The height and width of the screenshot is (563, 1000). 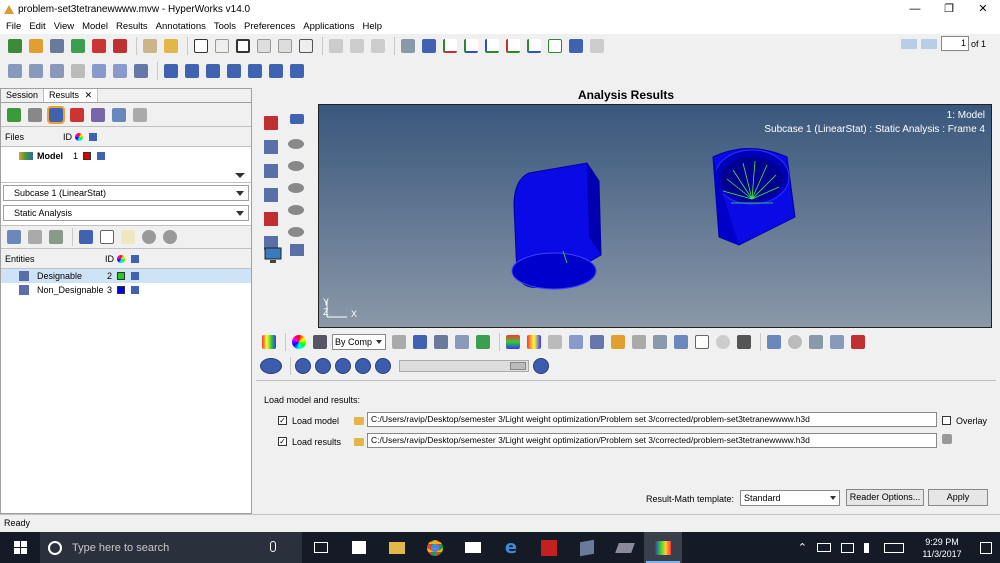 I want to click on pan-hand-icon, so click(x=78, y=71).